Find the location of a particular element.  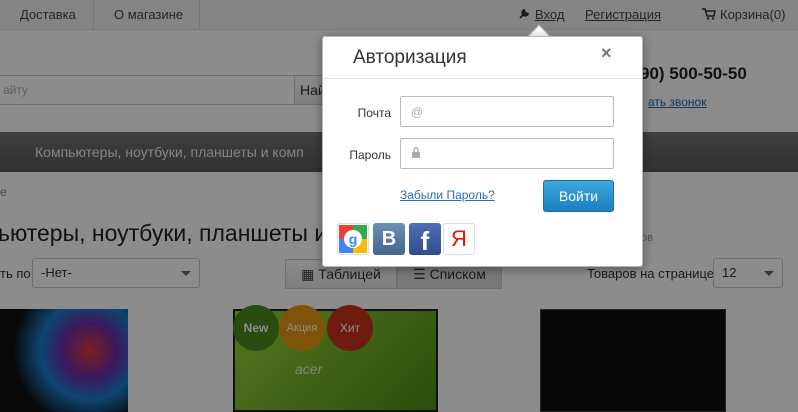

google-icon: g is located at coordinates (353, 239).